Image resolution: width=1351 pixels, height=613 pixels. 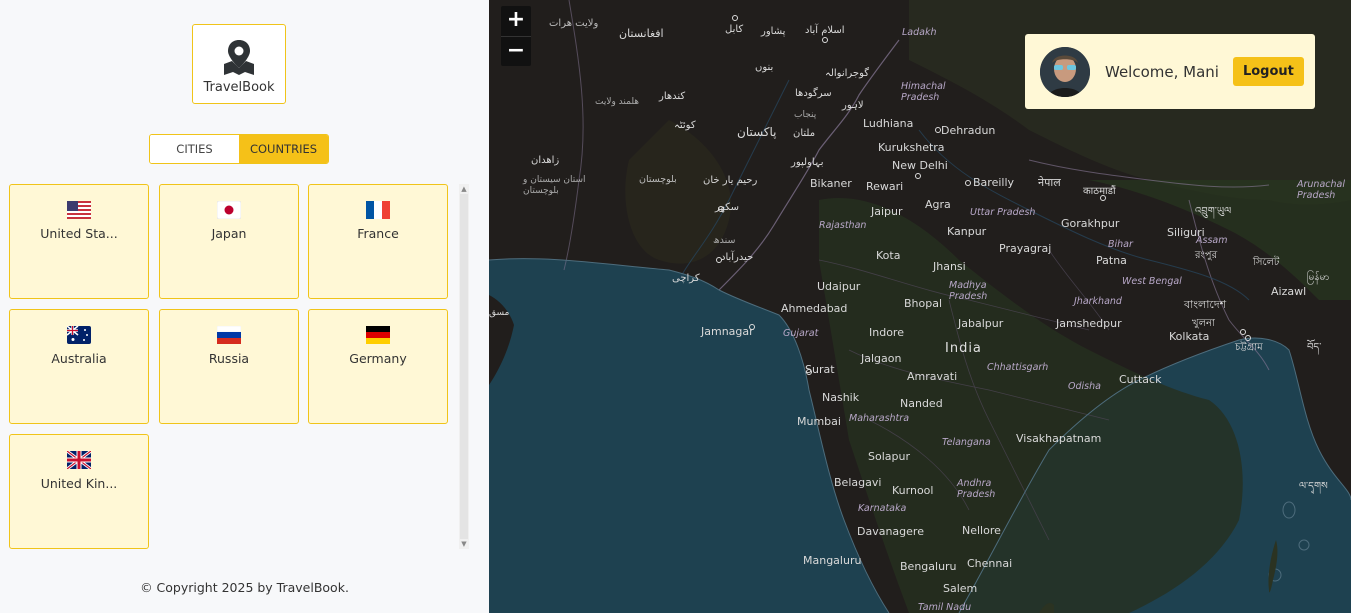 What do you see at coordinates (1003, 212) in the screenshot?
I see `map-label: Uttar Pradesh` at bounding box center [1003, 212].